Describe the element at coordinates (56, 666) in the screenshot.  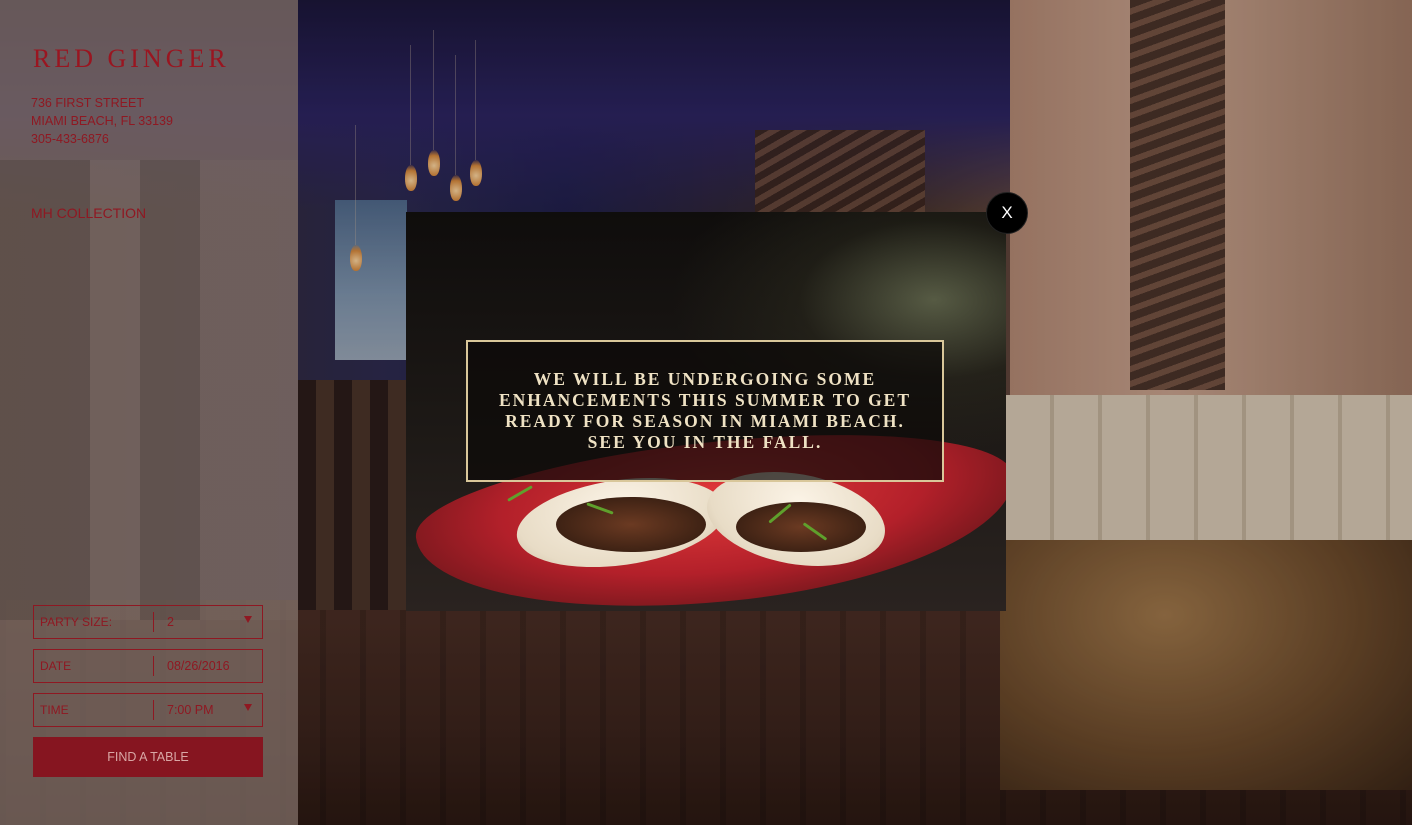
I see `date-label: DATE` at that location.